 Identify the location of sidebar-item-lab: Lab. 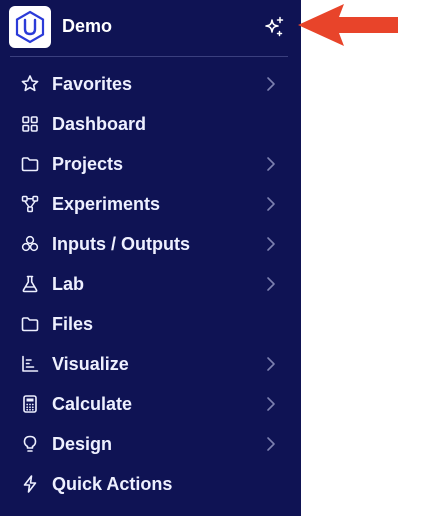
(150, 284).